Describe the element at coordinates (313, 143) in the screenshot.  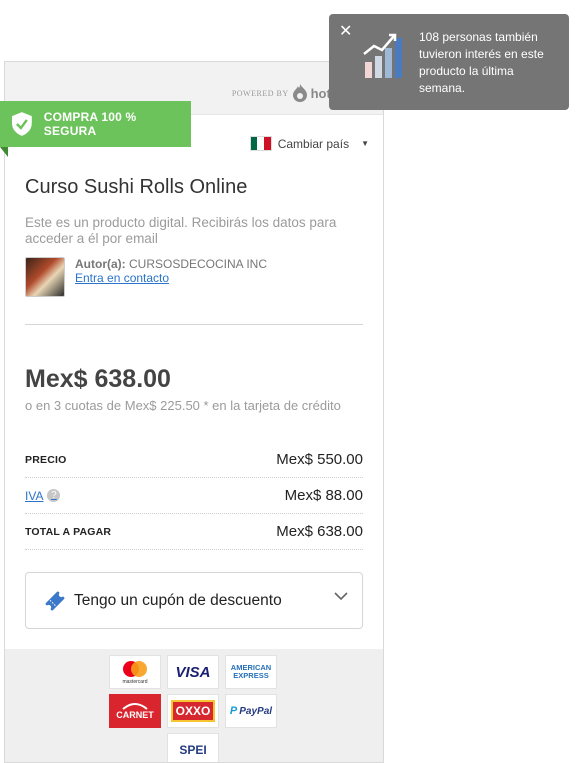
I see `change-country-label: Cambiar país` at that location.